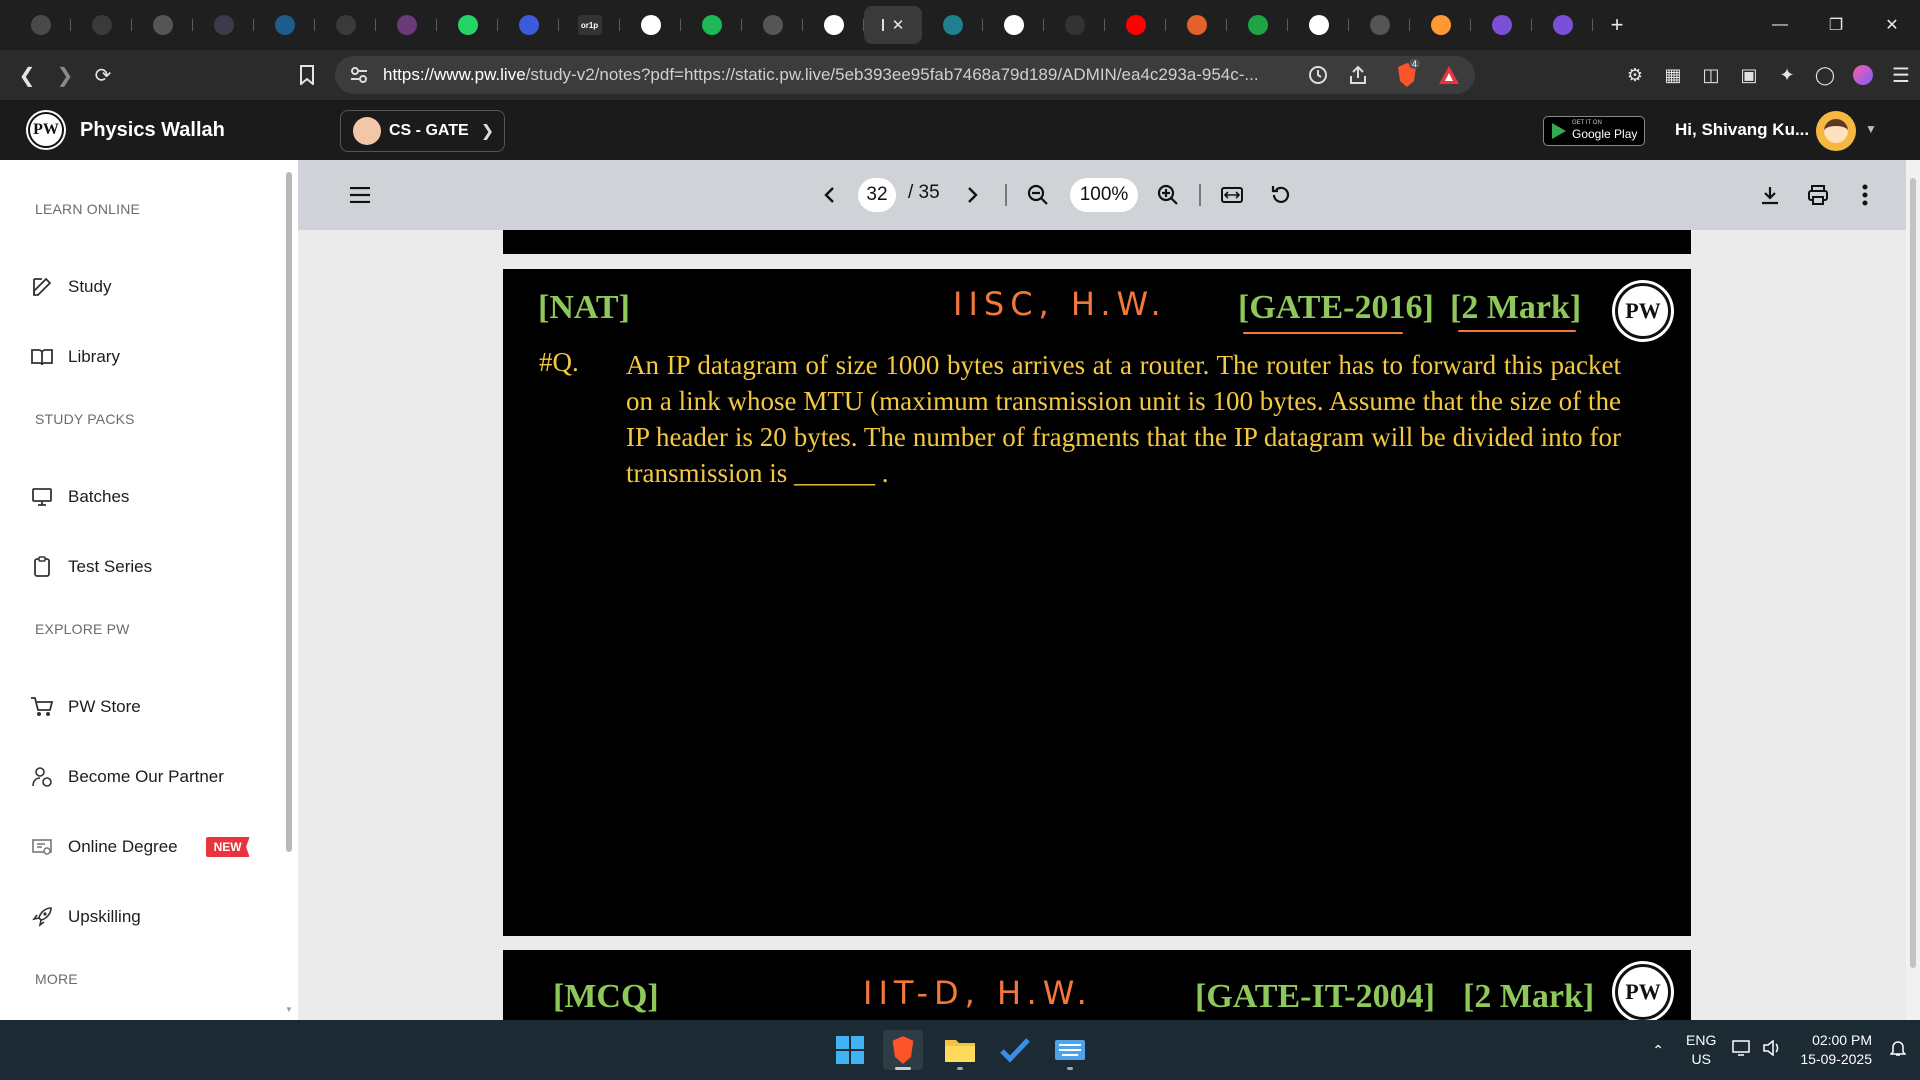 The image size is (1920, 1080). I want to click on wallet-icon: ▣, so click(1749, 75).